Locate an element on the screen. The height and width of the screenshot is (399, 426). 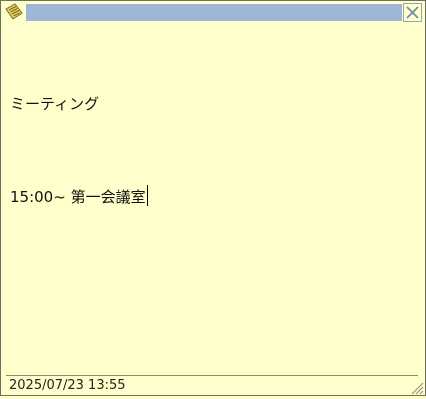
text-caret is located at coordinates (147, 195).